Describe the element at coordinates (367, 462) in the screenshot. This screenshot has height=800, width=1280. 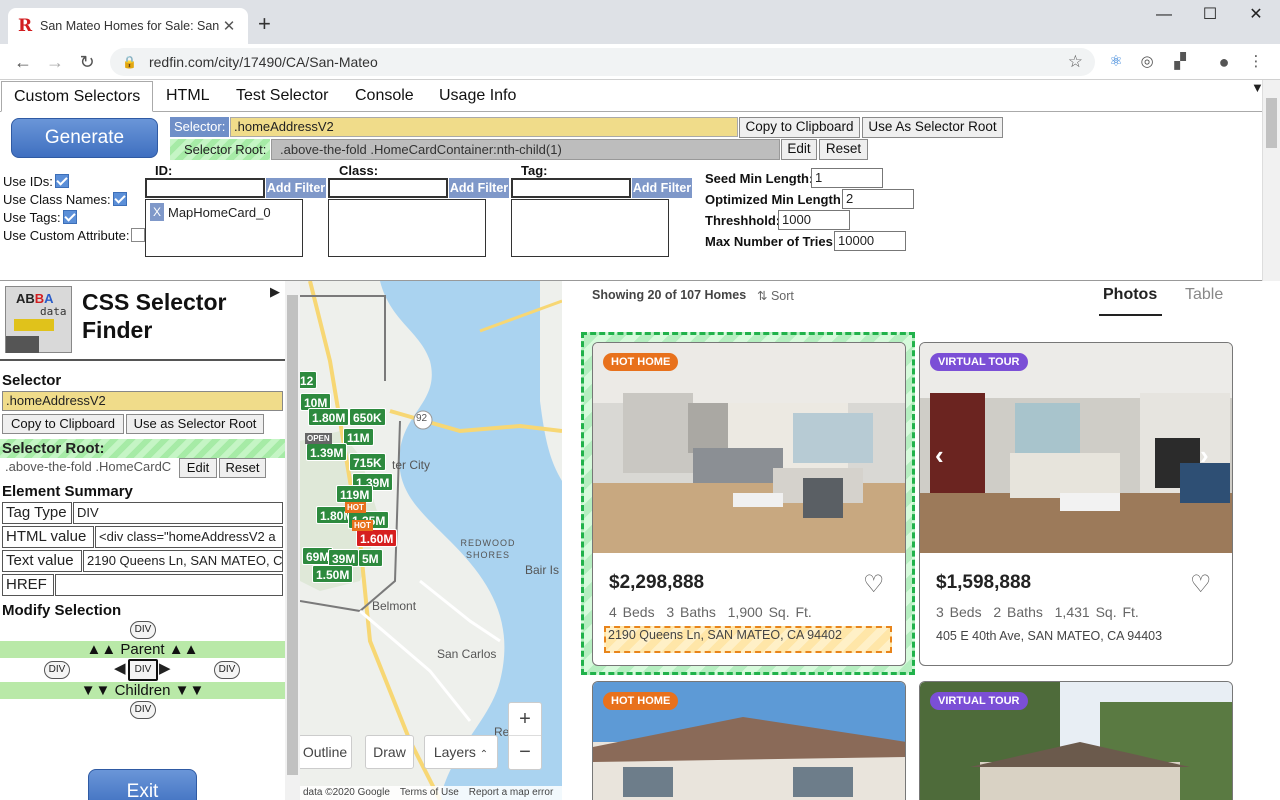
I see `map-price-pin: 715K` at that location.